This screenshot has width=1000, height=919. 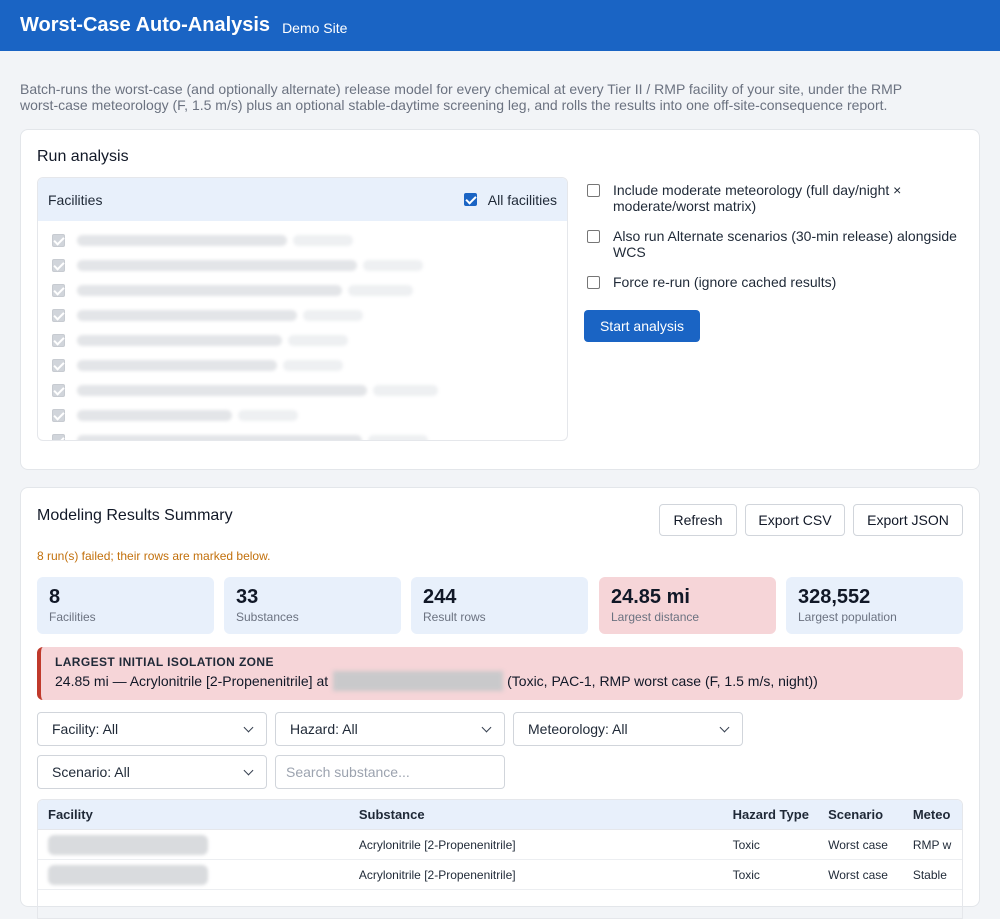 What do you see at coordinates (874, 605) in the screenshot?
I see `stat-largest-population: 328,552 Largest population` at bounding box center [874, 605].